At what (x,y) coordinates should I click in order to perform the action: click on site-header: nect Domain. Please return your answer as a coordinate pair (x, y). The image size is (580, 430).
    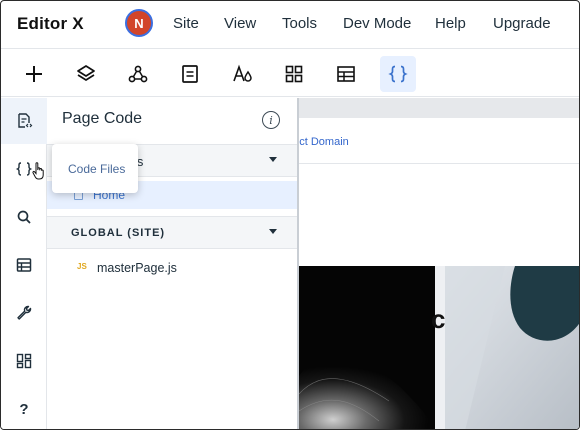
    Looking at the image, I should click on (439, 141).